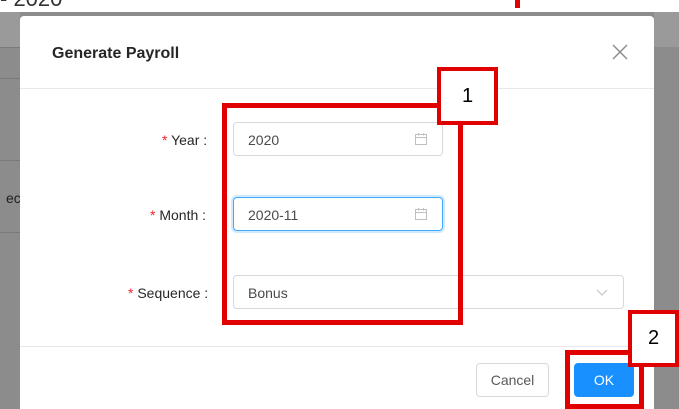 This screenshot has height=409, width=679. Describe the element at coordinates (512, 380) in the screenshot. I see `cancel-button: Cancel` at that location.